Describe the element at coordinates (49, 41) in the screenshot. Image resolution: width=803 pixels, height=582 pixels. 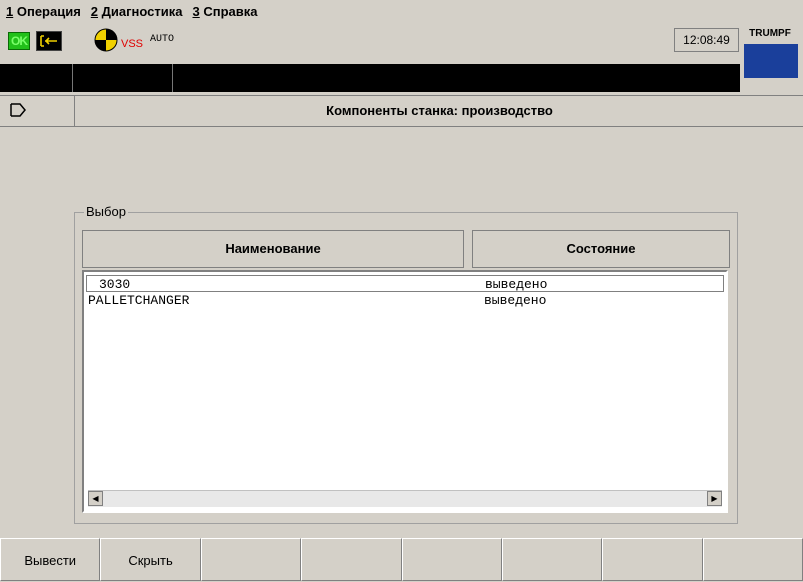
I see `connection-icon` at that location.